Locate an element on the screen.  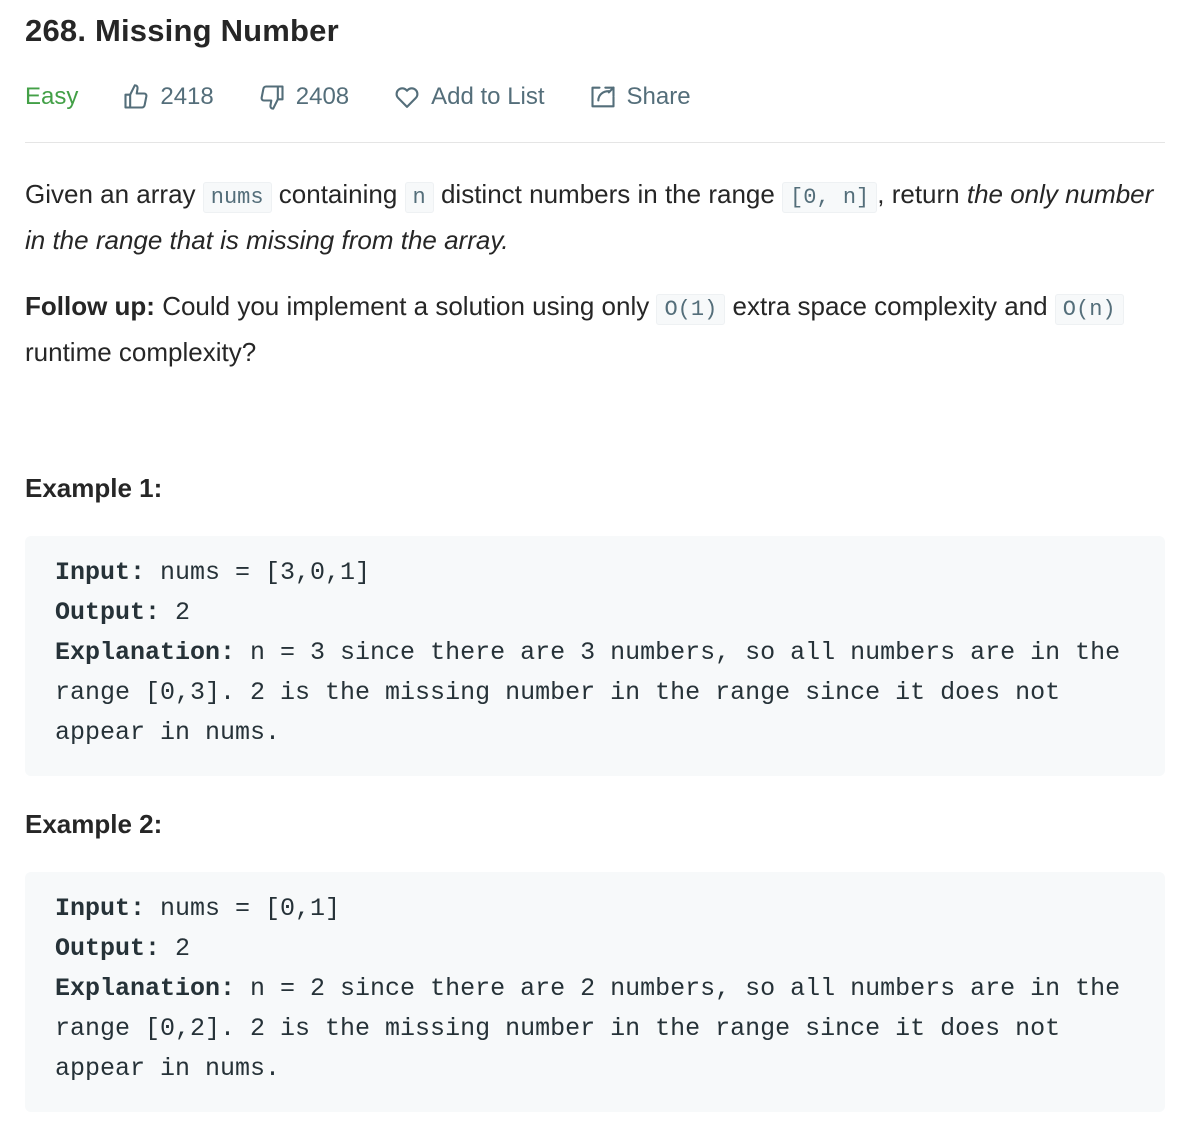
share-button: Share is located at coordinates (640, 97).